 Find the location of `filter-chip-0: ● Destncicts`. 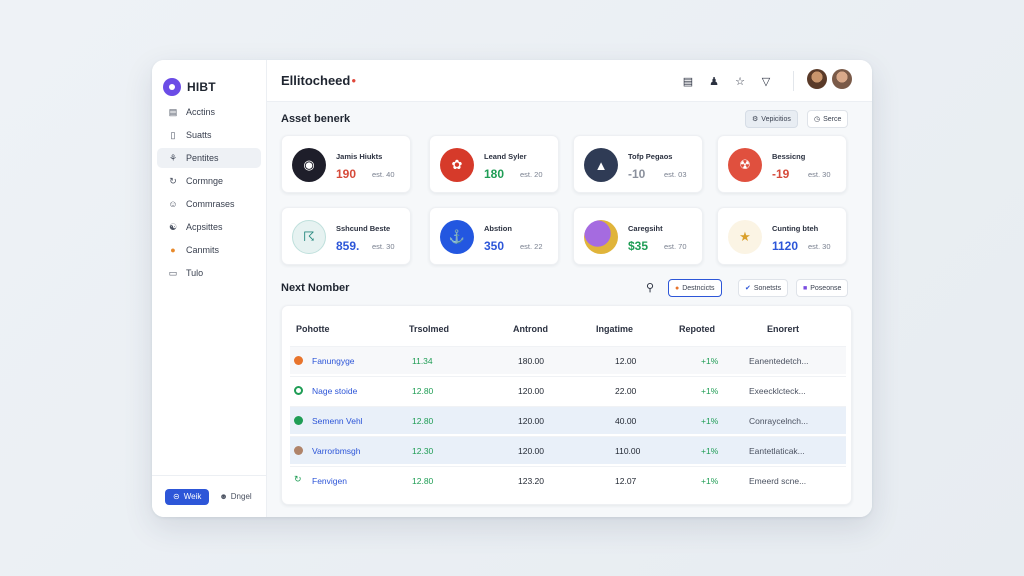

filter-chip-0: ● Destncicts is located at coordinates (695, 288).